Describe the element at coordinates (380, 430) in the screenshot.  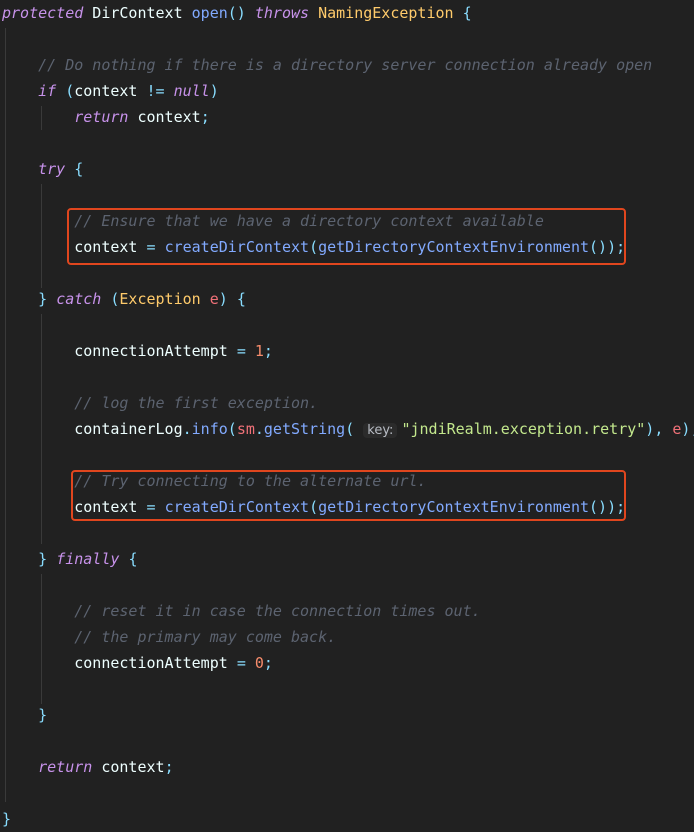
I see `parameter-hint: key:` at that location.